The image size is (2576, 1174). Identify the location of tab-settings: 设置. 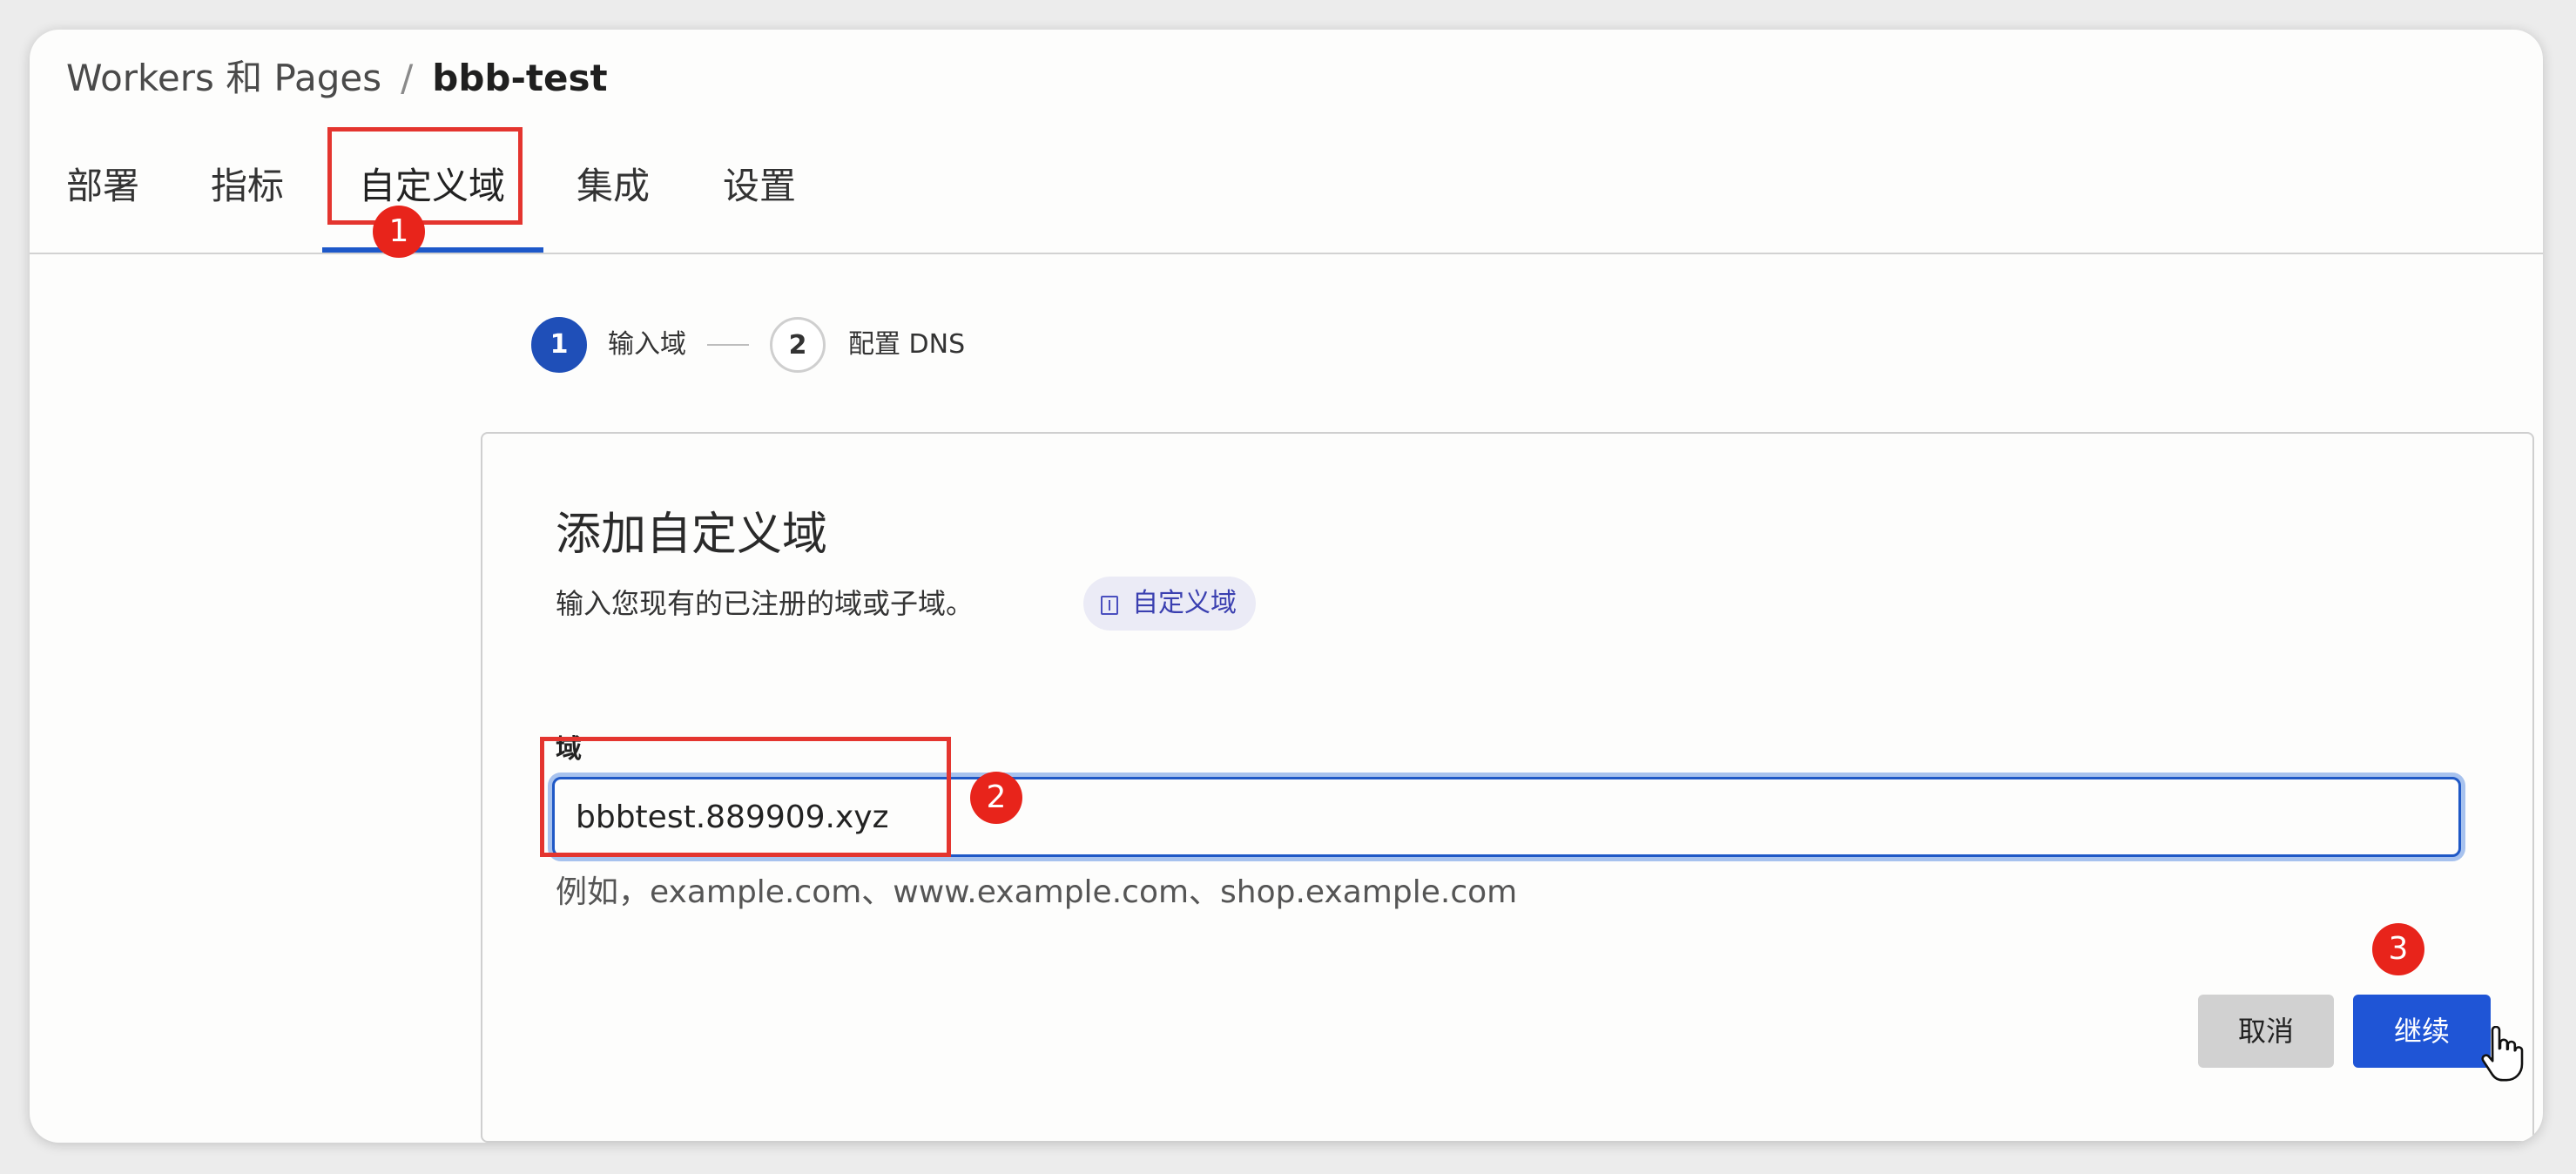
(759, 187).